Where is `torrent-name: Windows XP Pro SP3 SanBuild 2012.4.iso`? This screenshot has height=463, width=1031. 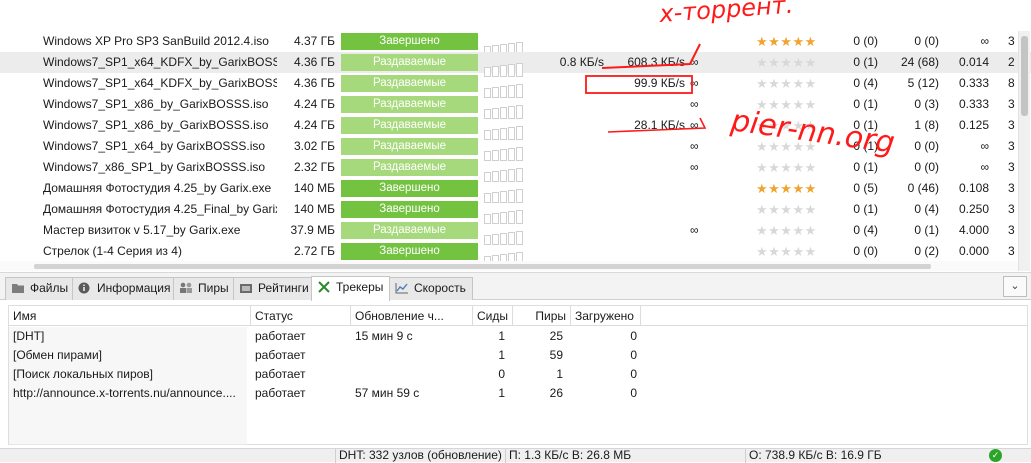 torrent-name: Windows XP Pro SP3 SanBuild 2012.4.iso is located at coordinates (156, 41).